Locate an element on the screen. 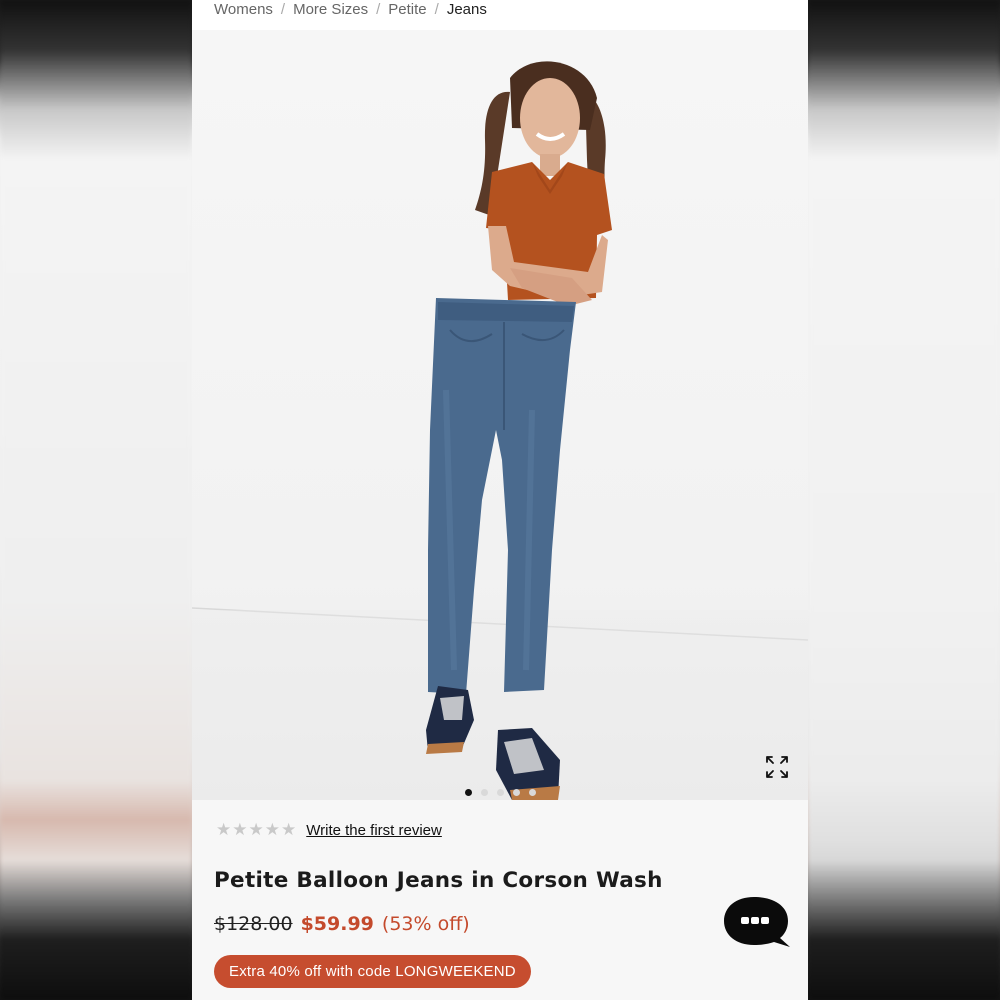 The width and height of the screenshot is (1000, 1000). sale-price: $59.99 is located at coordinates (337, 924).